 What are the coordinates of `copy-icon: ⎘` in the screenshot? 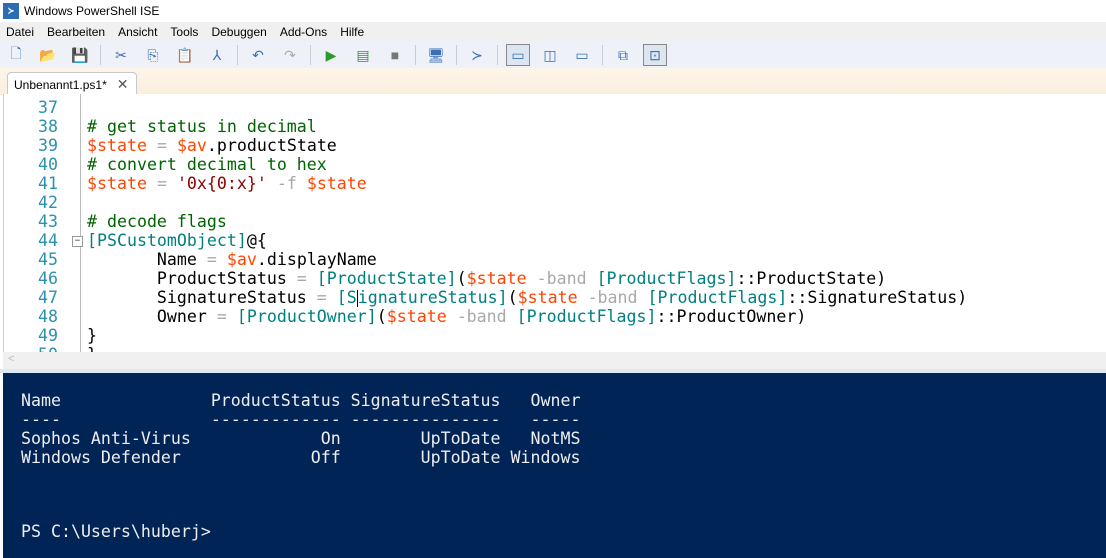 It's located at (153, 54).